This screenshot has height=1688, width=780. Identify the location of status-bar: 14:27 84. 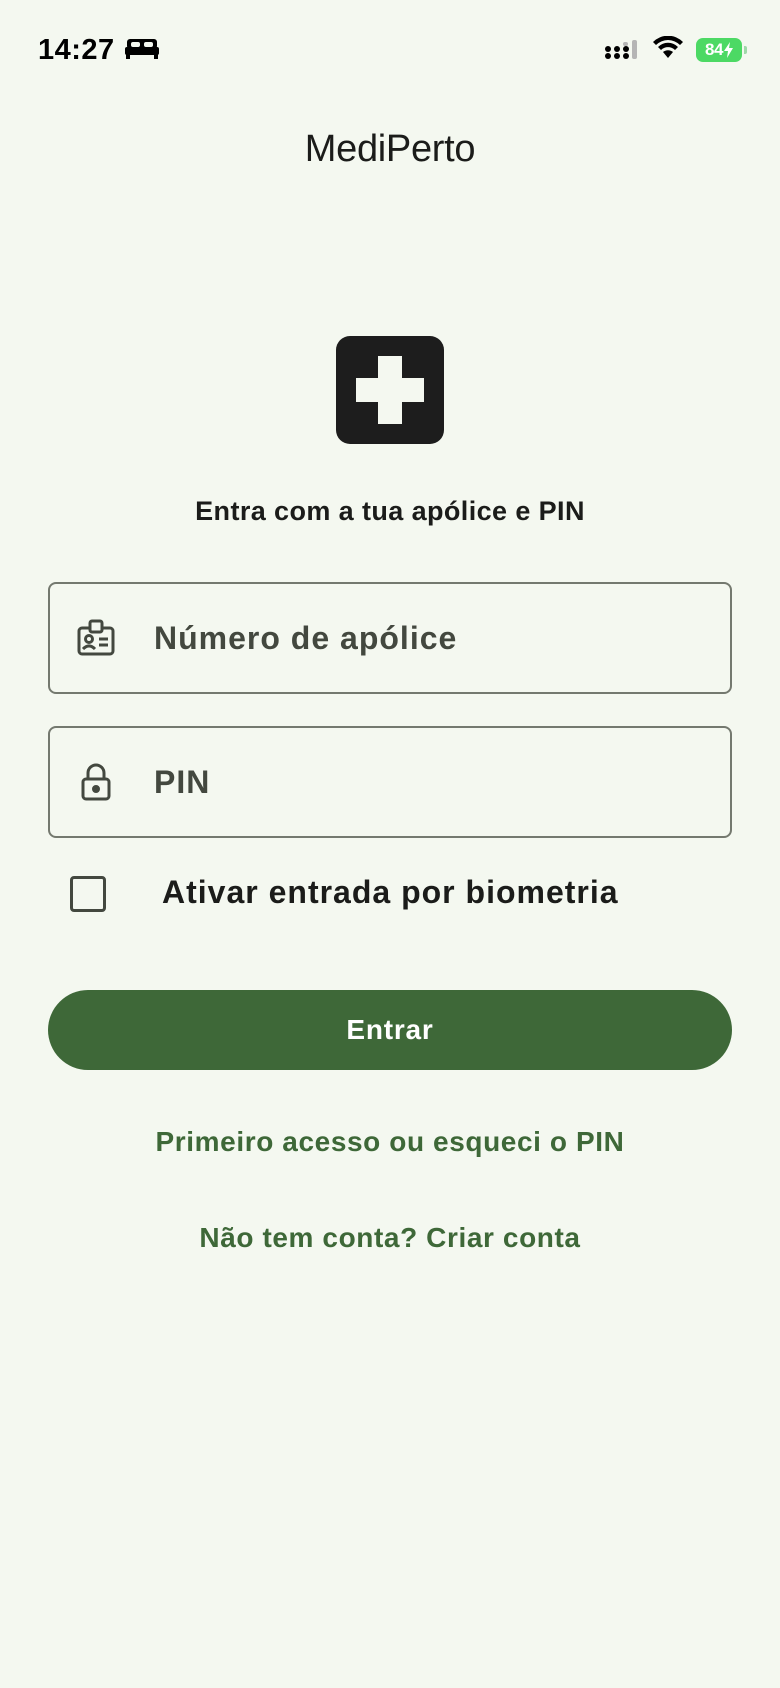
(392, 50).